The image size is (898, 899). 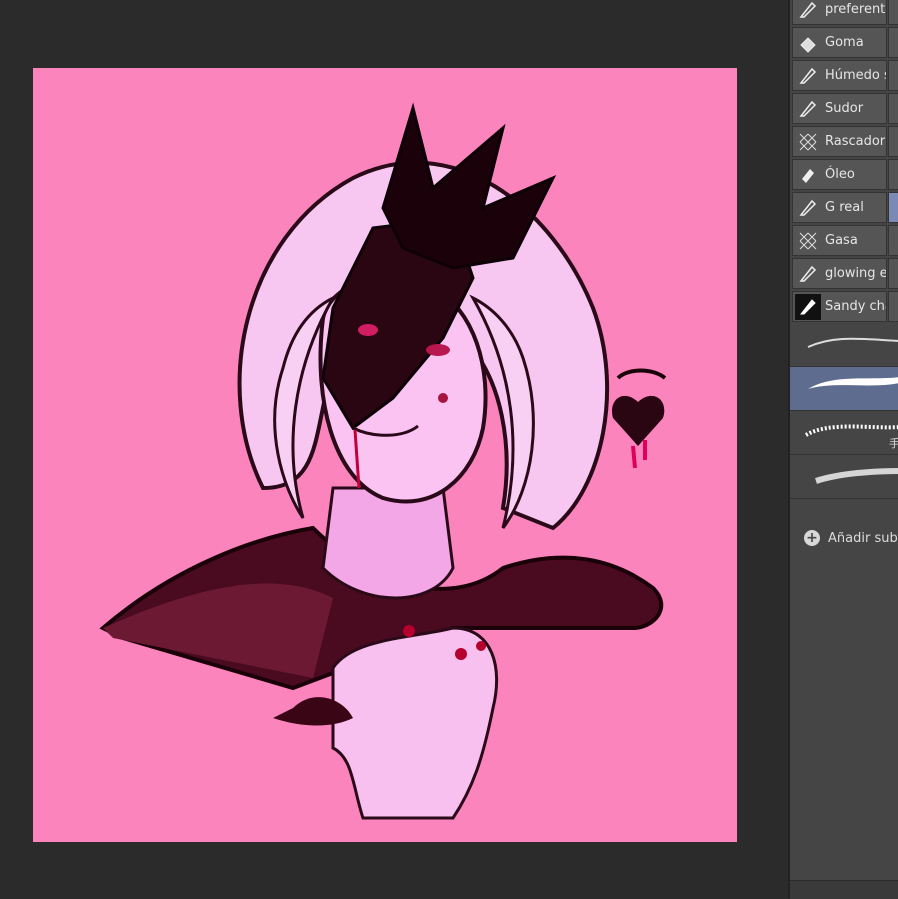 I want to click on brush-item-humedo: Húmedo s, so click(x=839, y=75).